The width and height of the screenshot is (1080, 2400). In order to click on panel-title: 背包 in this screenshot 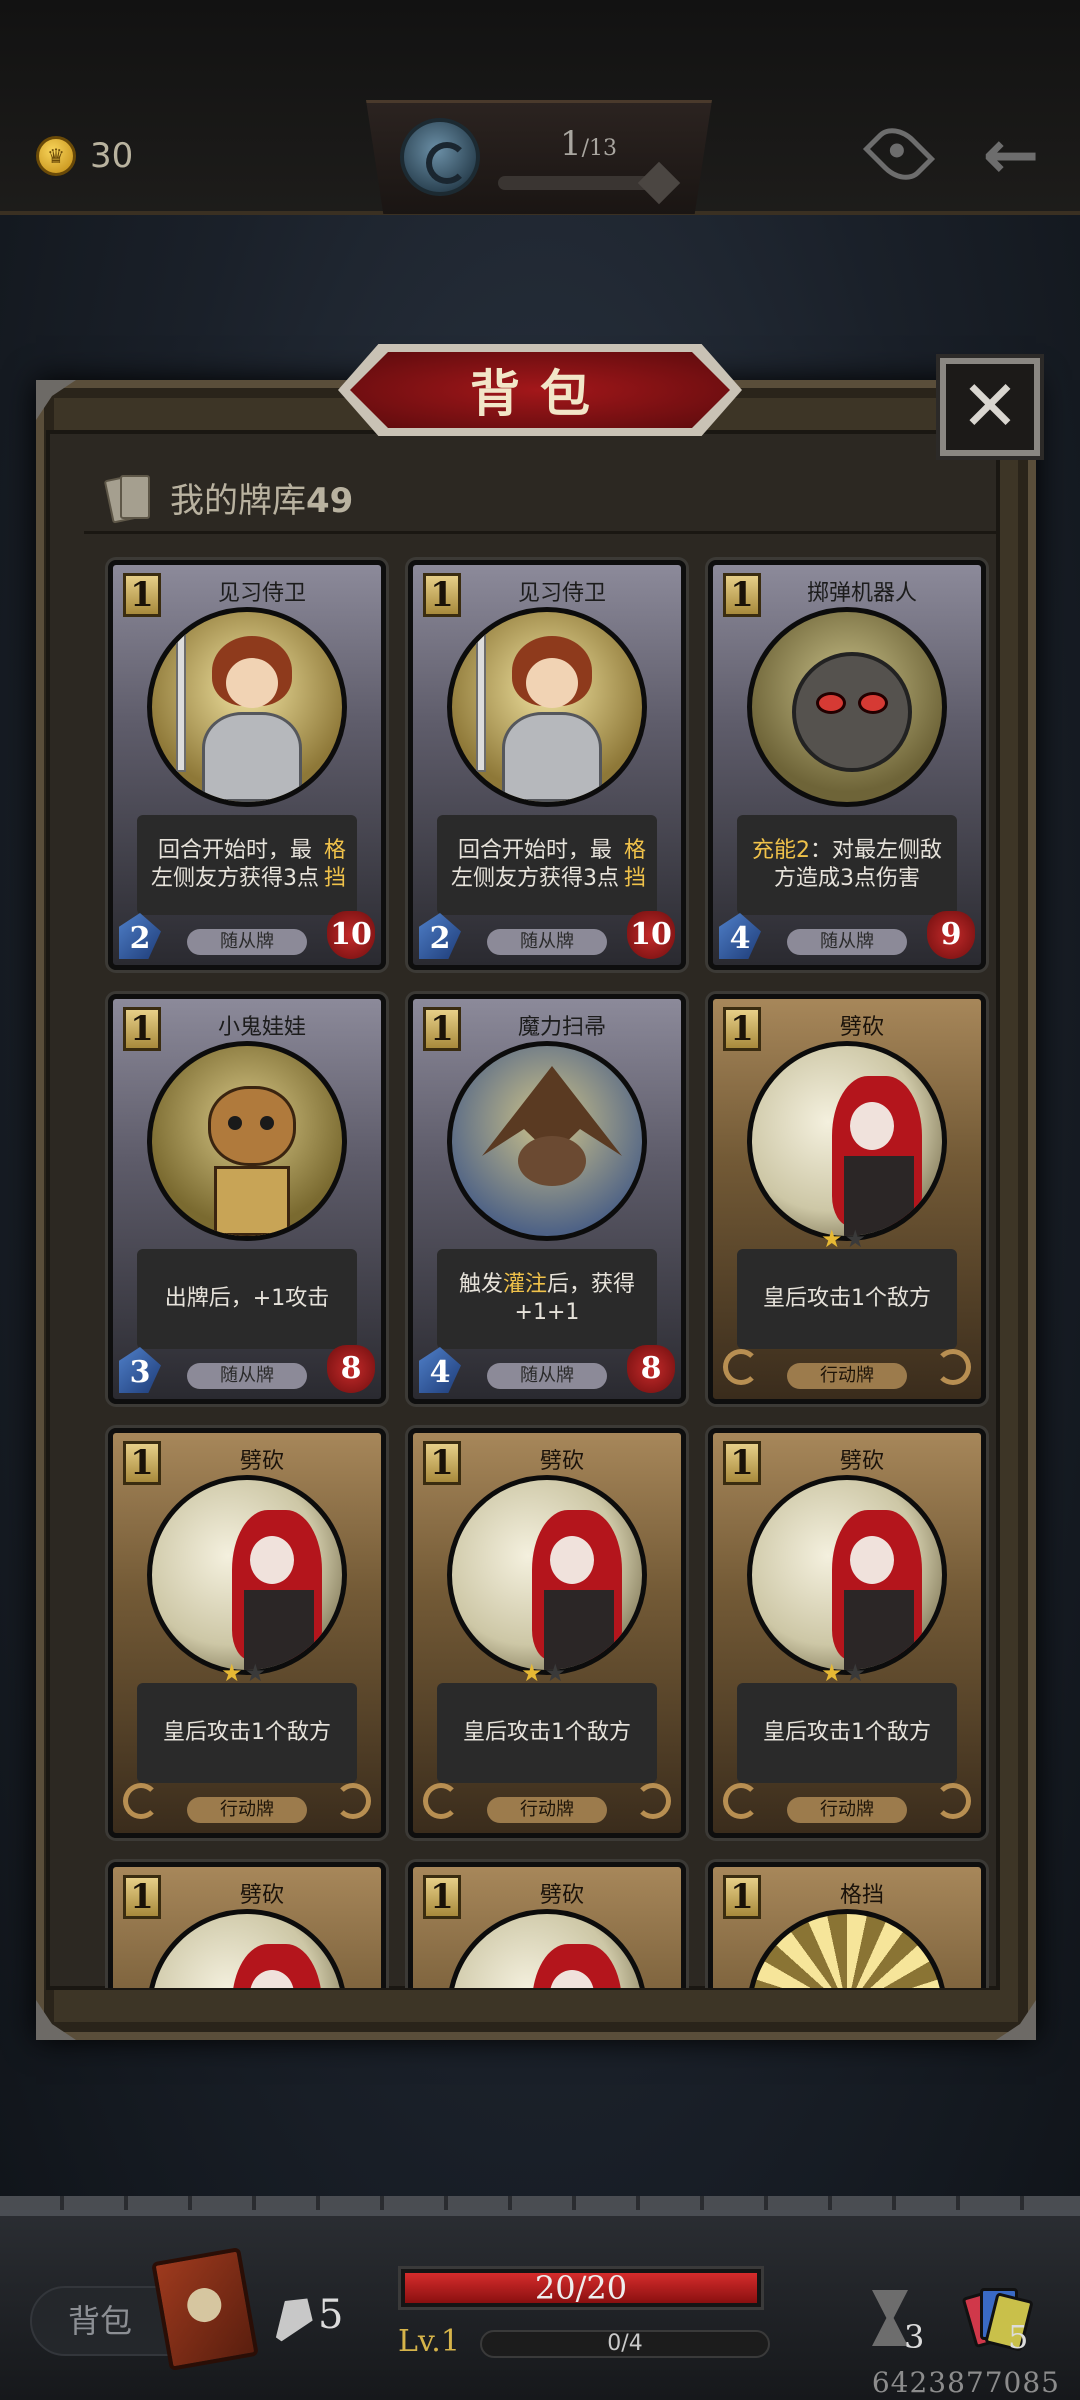, I will do `click(540, 390)`.